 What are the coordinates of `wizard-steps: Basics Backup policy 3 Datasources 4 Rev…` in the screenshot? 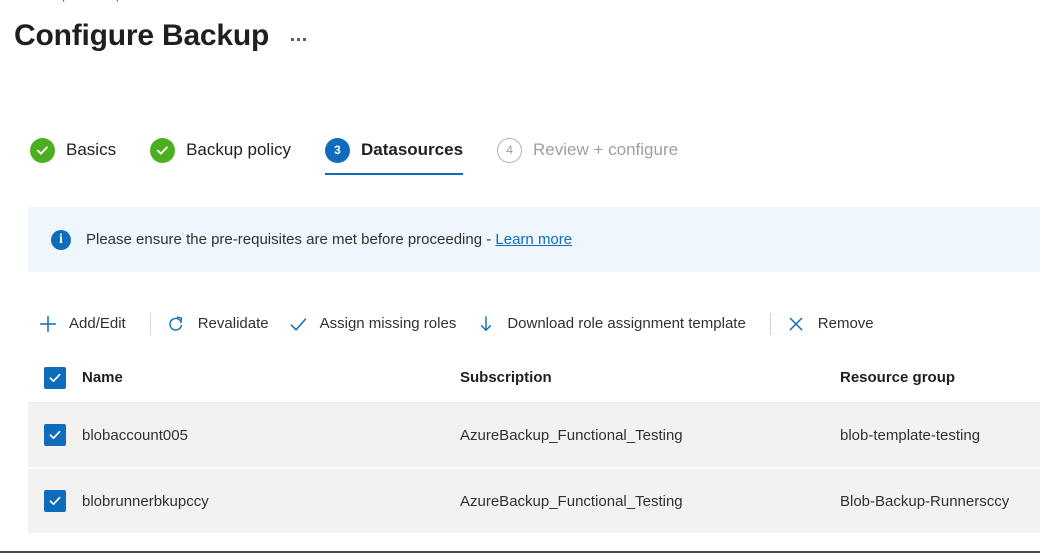 It's located at (361, 153).